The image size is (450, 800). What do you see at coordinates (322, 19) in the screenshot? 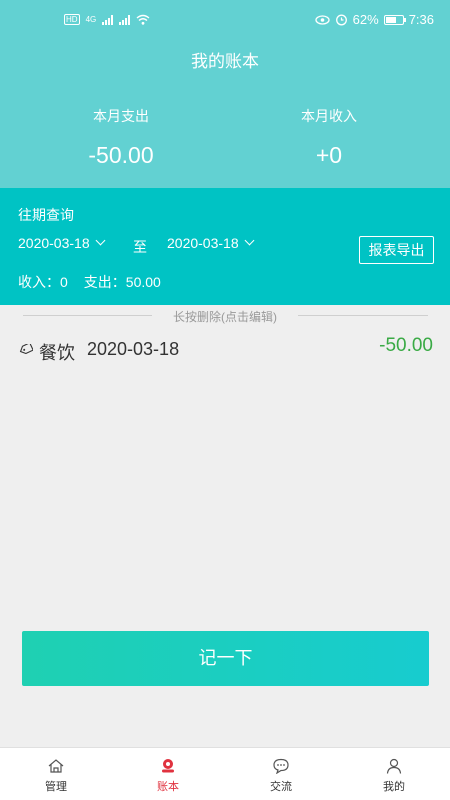
I see `eye-icon` at bounding box center [322, 19].